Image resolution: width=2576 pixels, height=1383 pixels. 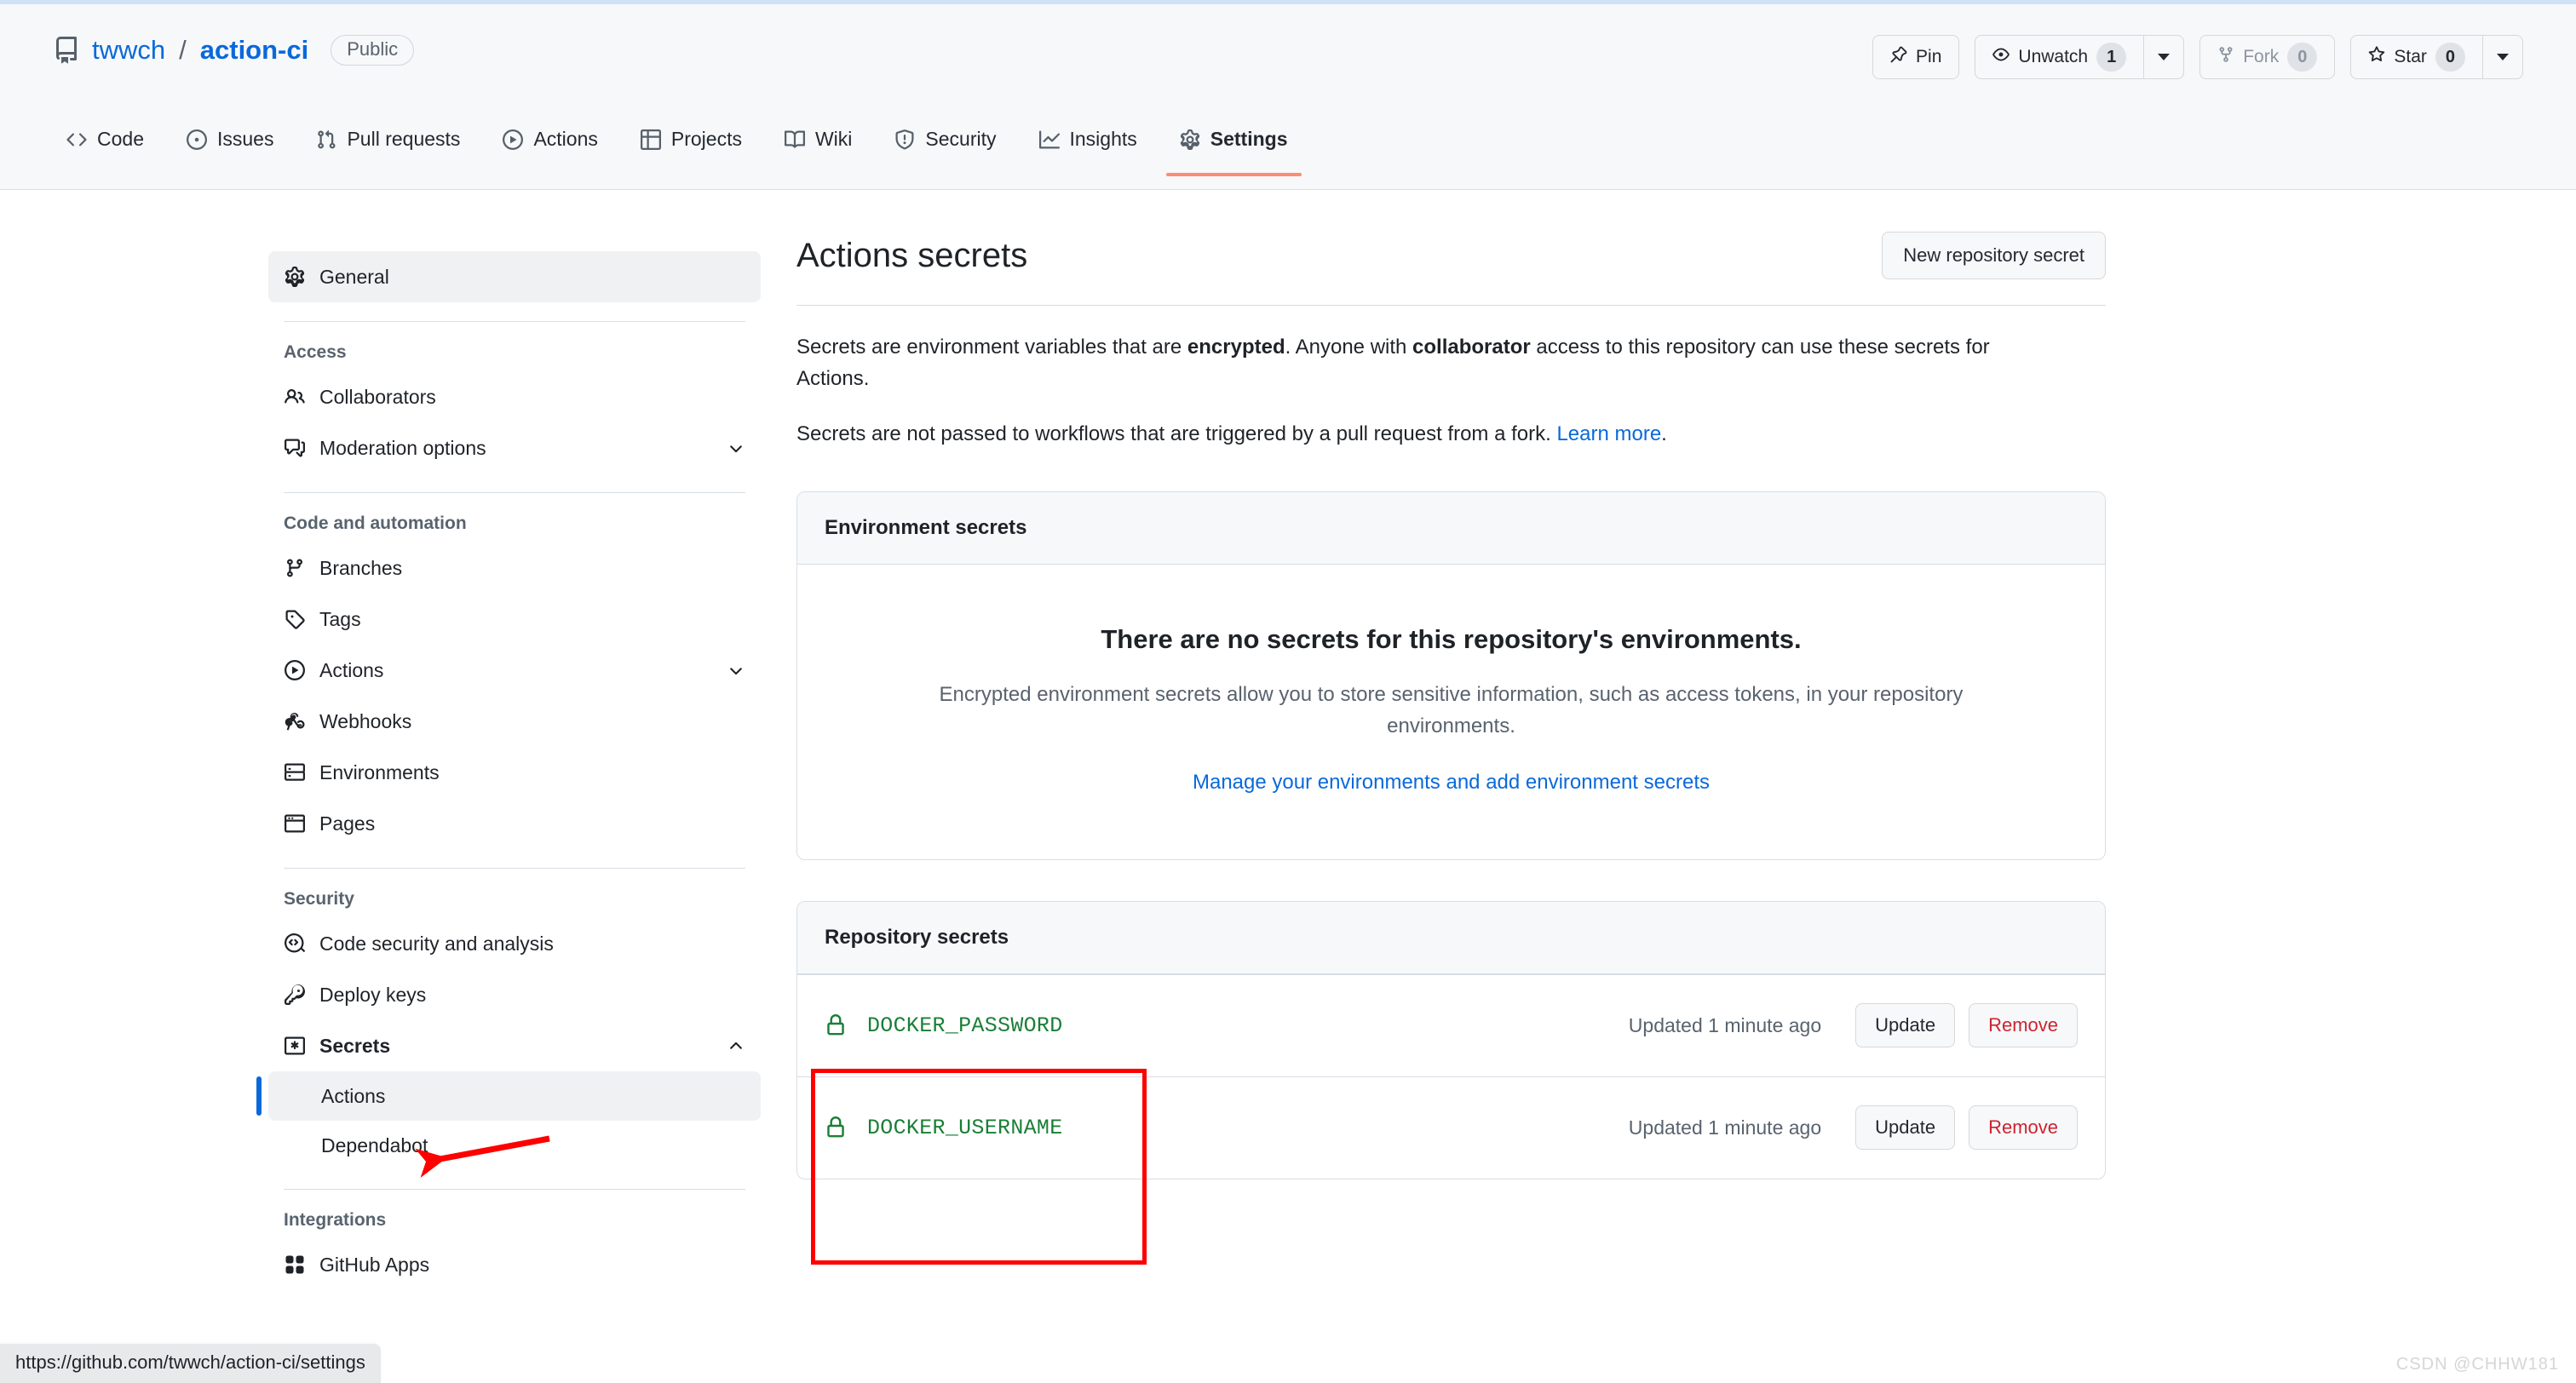 I want to click on sidebar-item-pages: Pages, so click(x=514, y=823).